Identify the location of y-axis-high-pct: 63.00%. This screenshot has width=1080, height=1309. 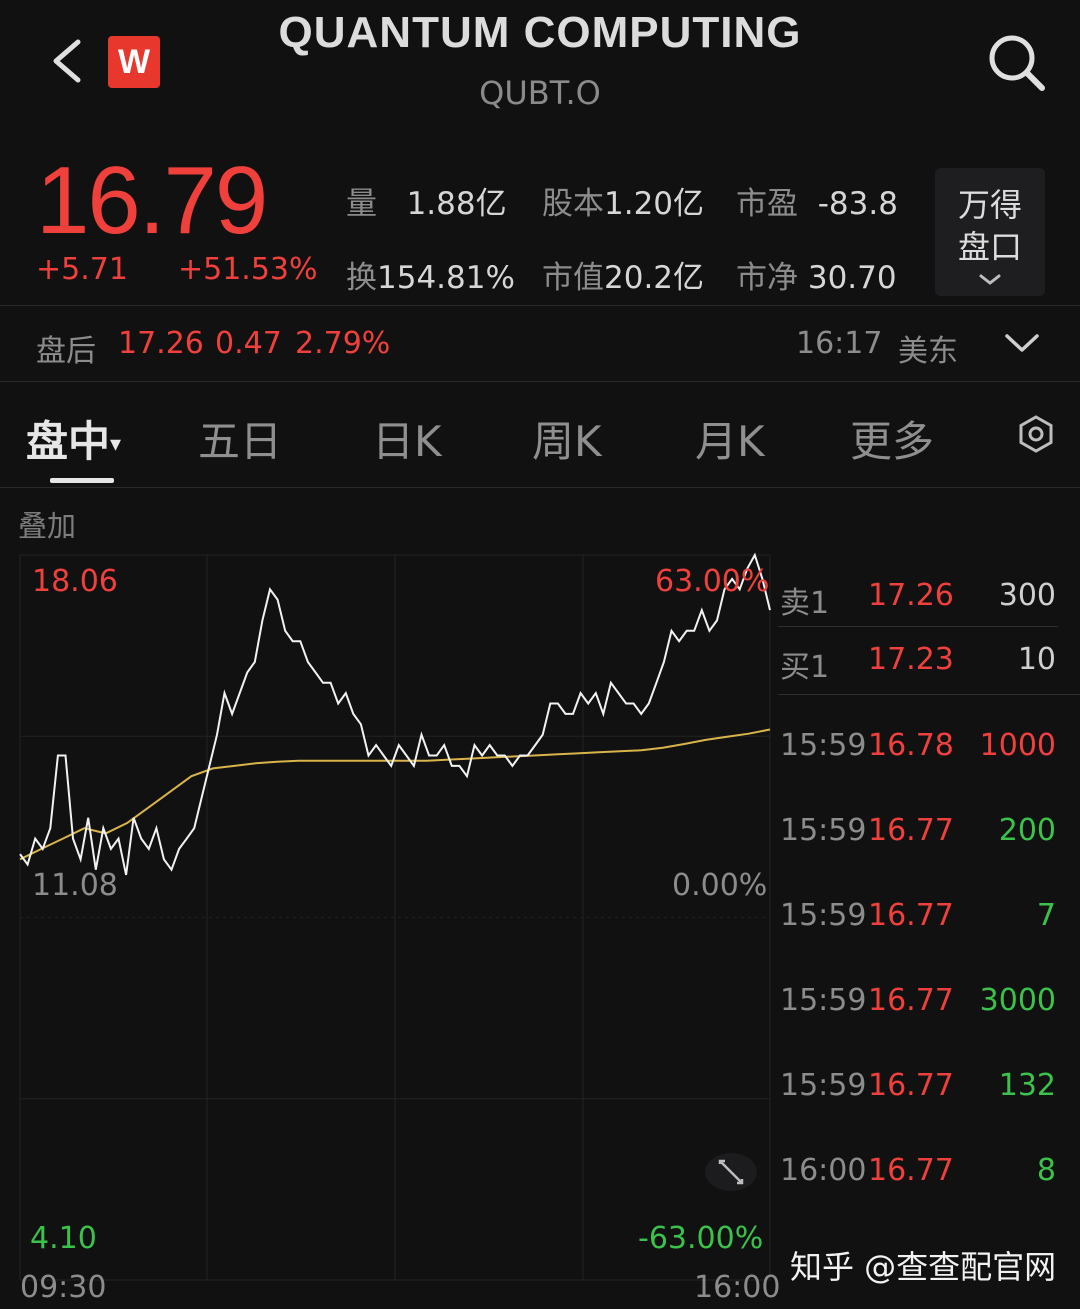
(712, 581).